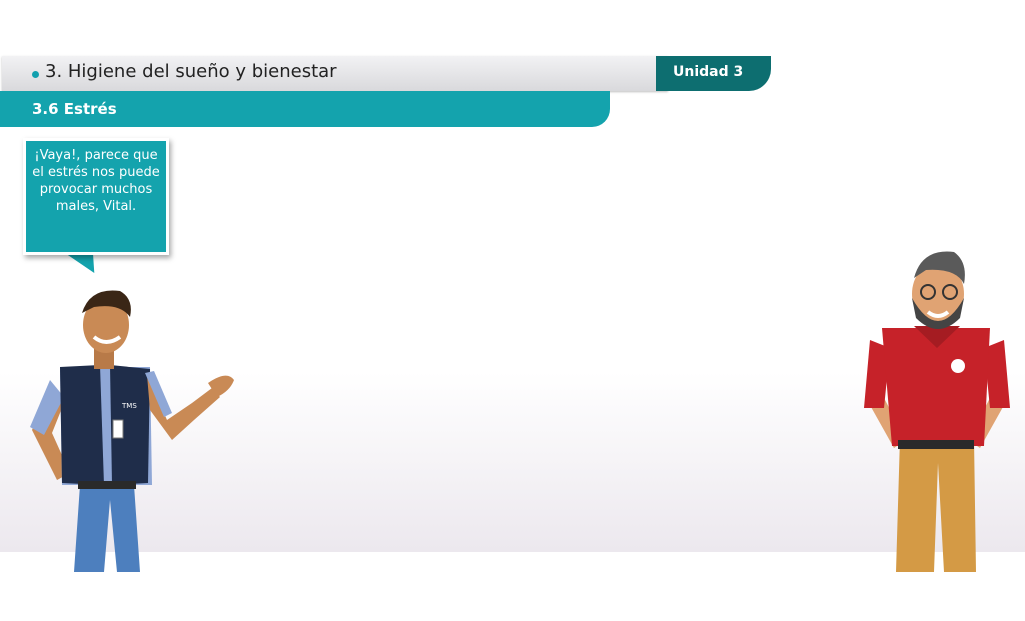 The width and height of the screenshot is (1025, 621). What do you see at coordinates (132, 431) in the screenshot?
I see `male-character-left: TMS` at bounding box center [132, 431].